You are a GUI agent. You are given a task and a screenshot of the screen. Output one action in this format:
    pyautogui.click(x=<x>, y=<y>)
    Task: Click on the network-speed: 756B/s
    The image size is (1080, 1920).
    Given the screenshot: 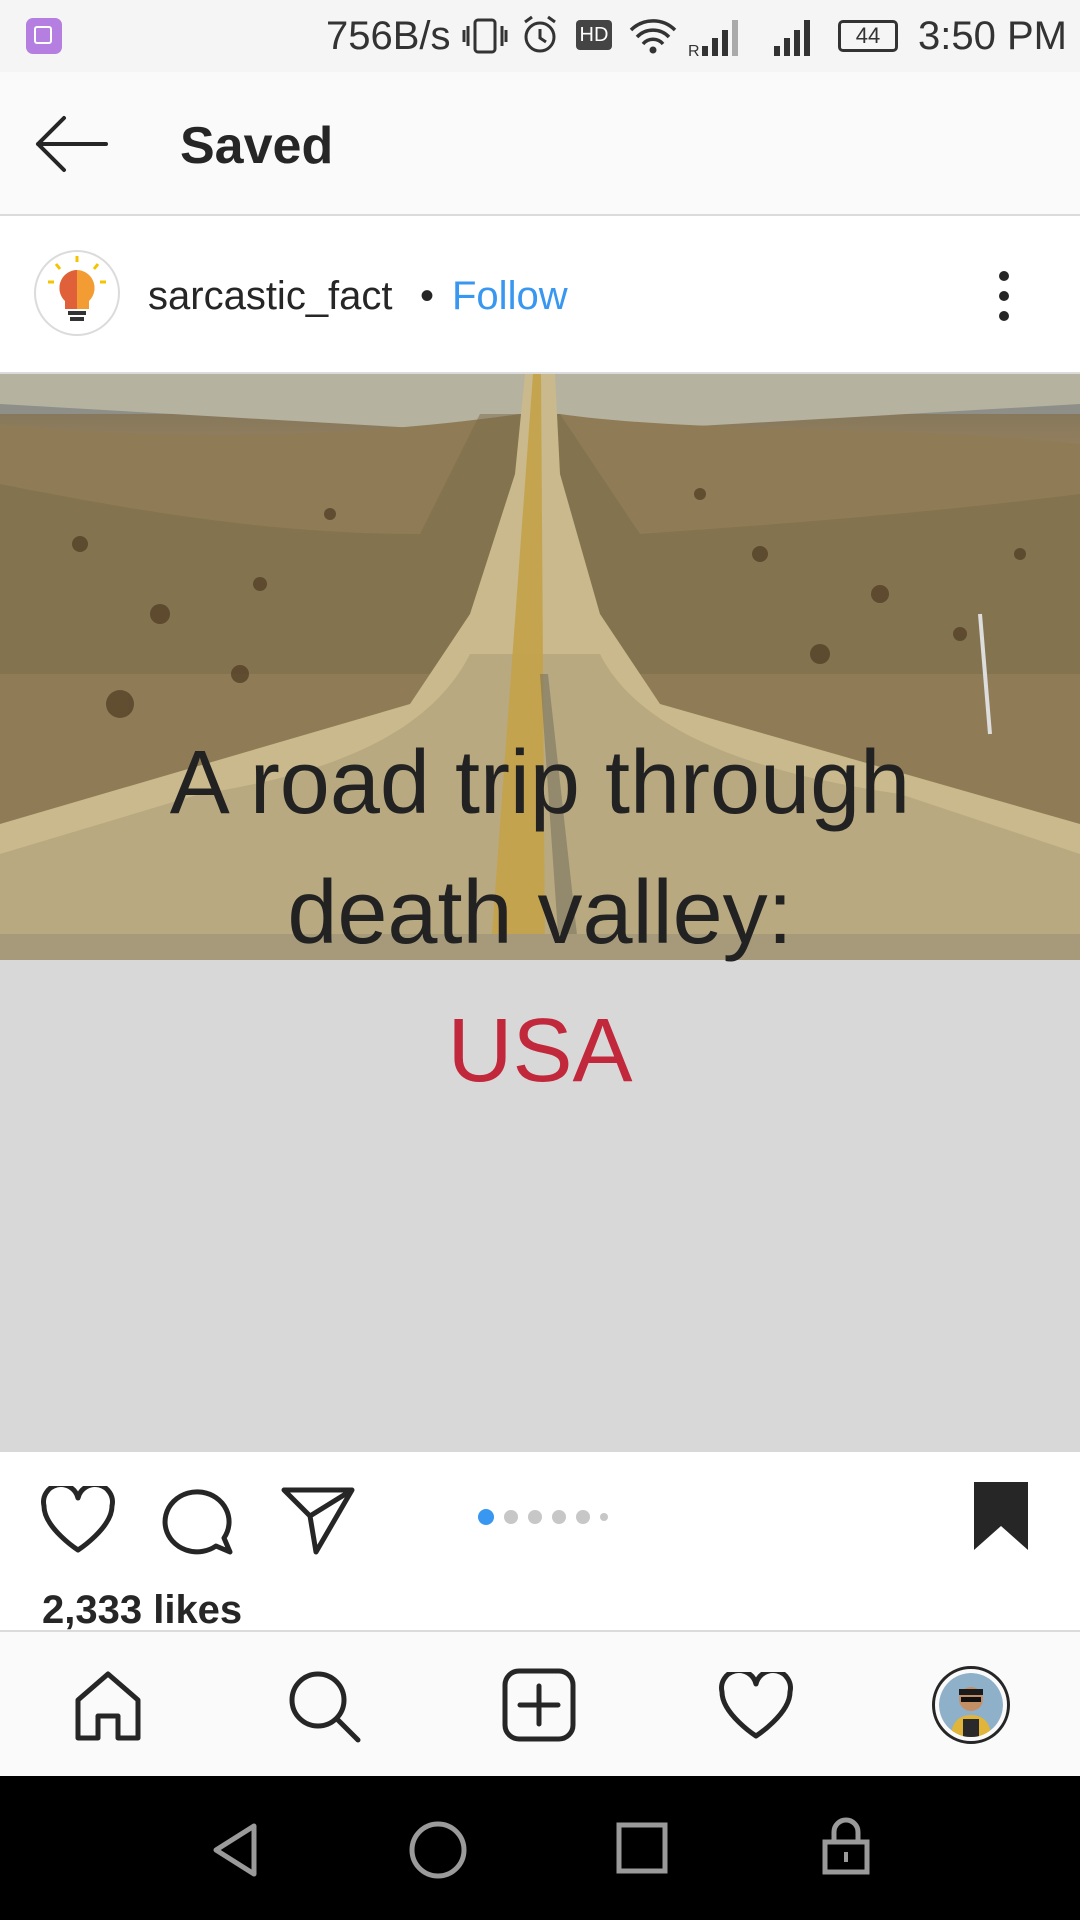 What is the action you would take?
    pyautogui.click(x=388, y=36)
    